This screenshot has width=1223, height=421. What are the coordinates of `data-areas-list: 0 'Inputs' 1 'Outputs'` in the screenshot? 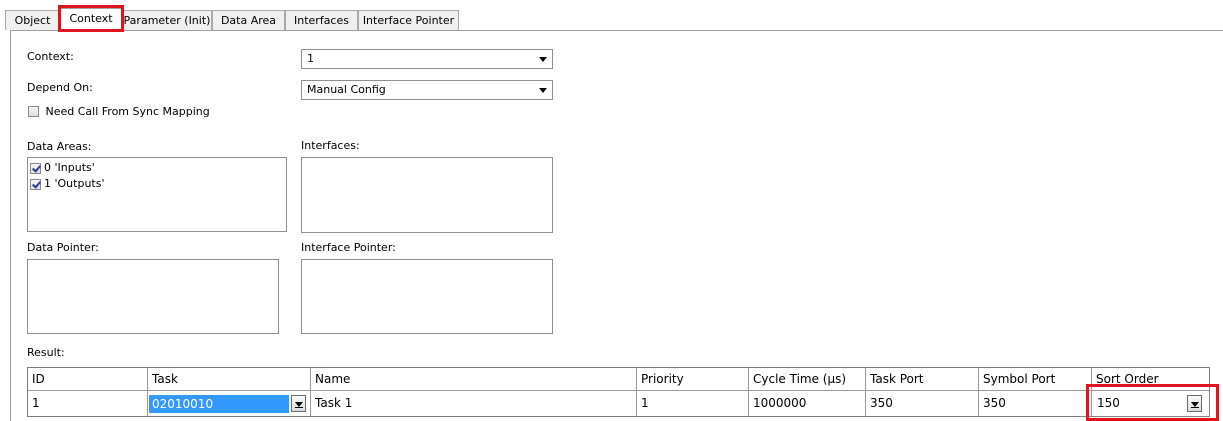 It's located at (157, 194).